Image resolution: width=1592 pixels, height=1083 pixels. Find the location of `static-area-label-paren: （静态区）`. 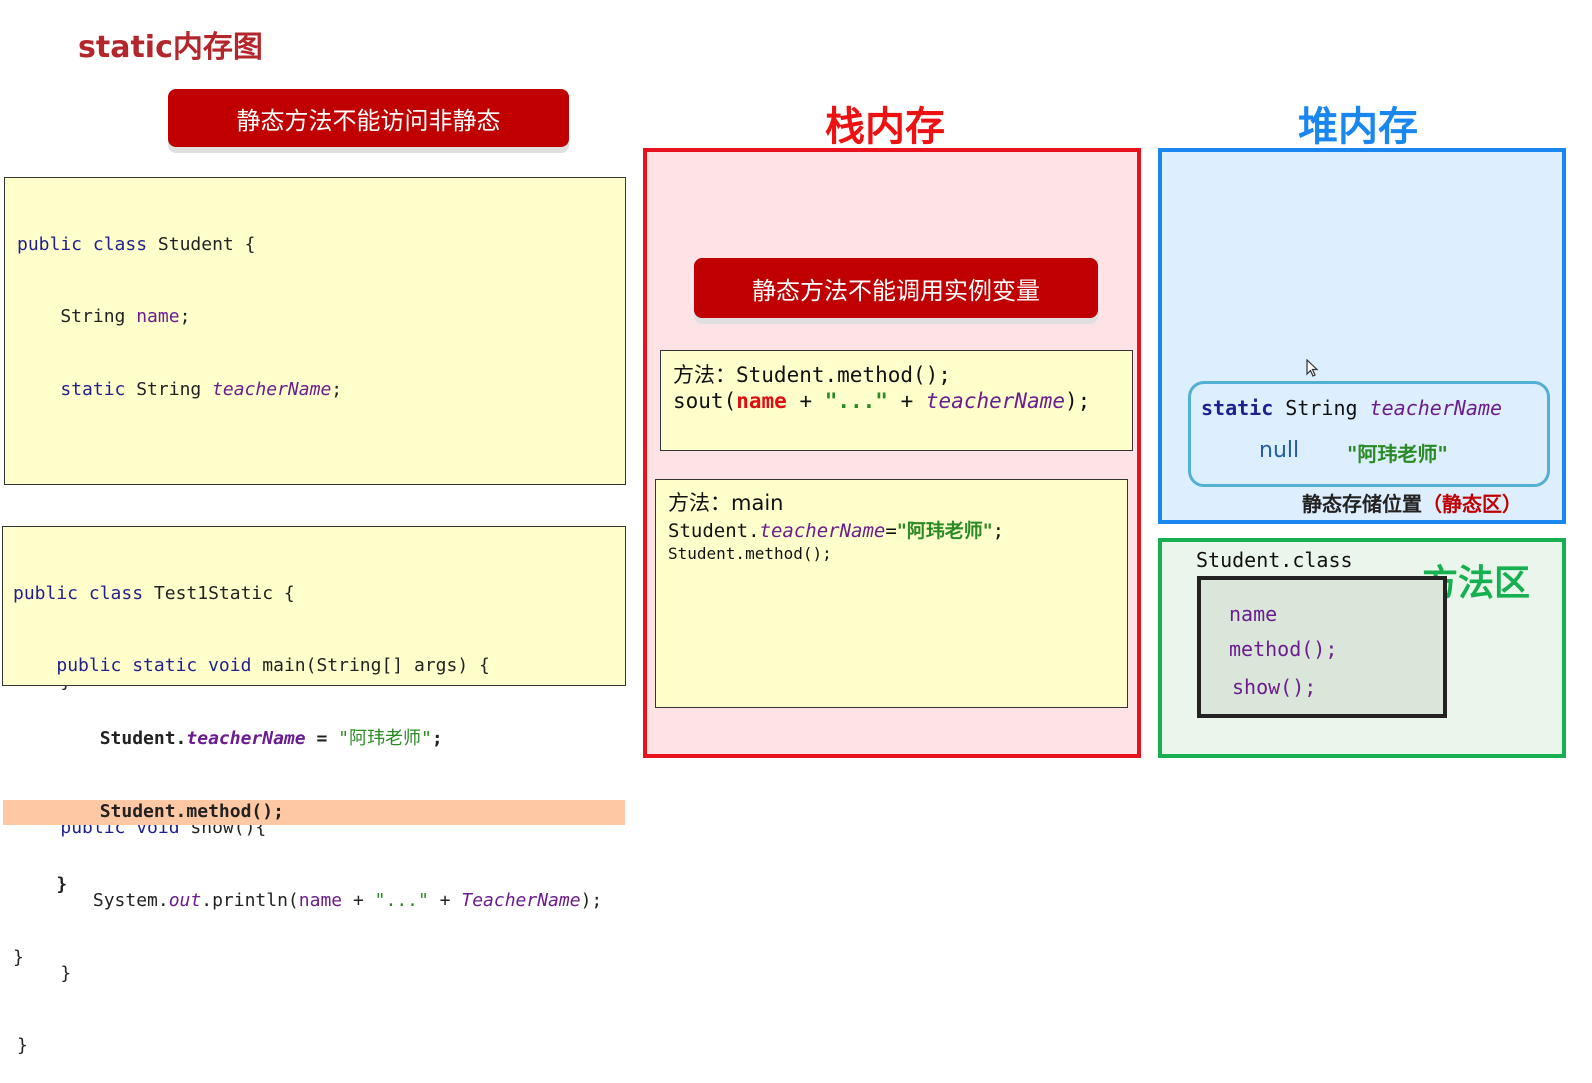

static-area-label-paren: （静态区） is located at coordinates (1472, 504).